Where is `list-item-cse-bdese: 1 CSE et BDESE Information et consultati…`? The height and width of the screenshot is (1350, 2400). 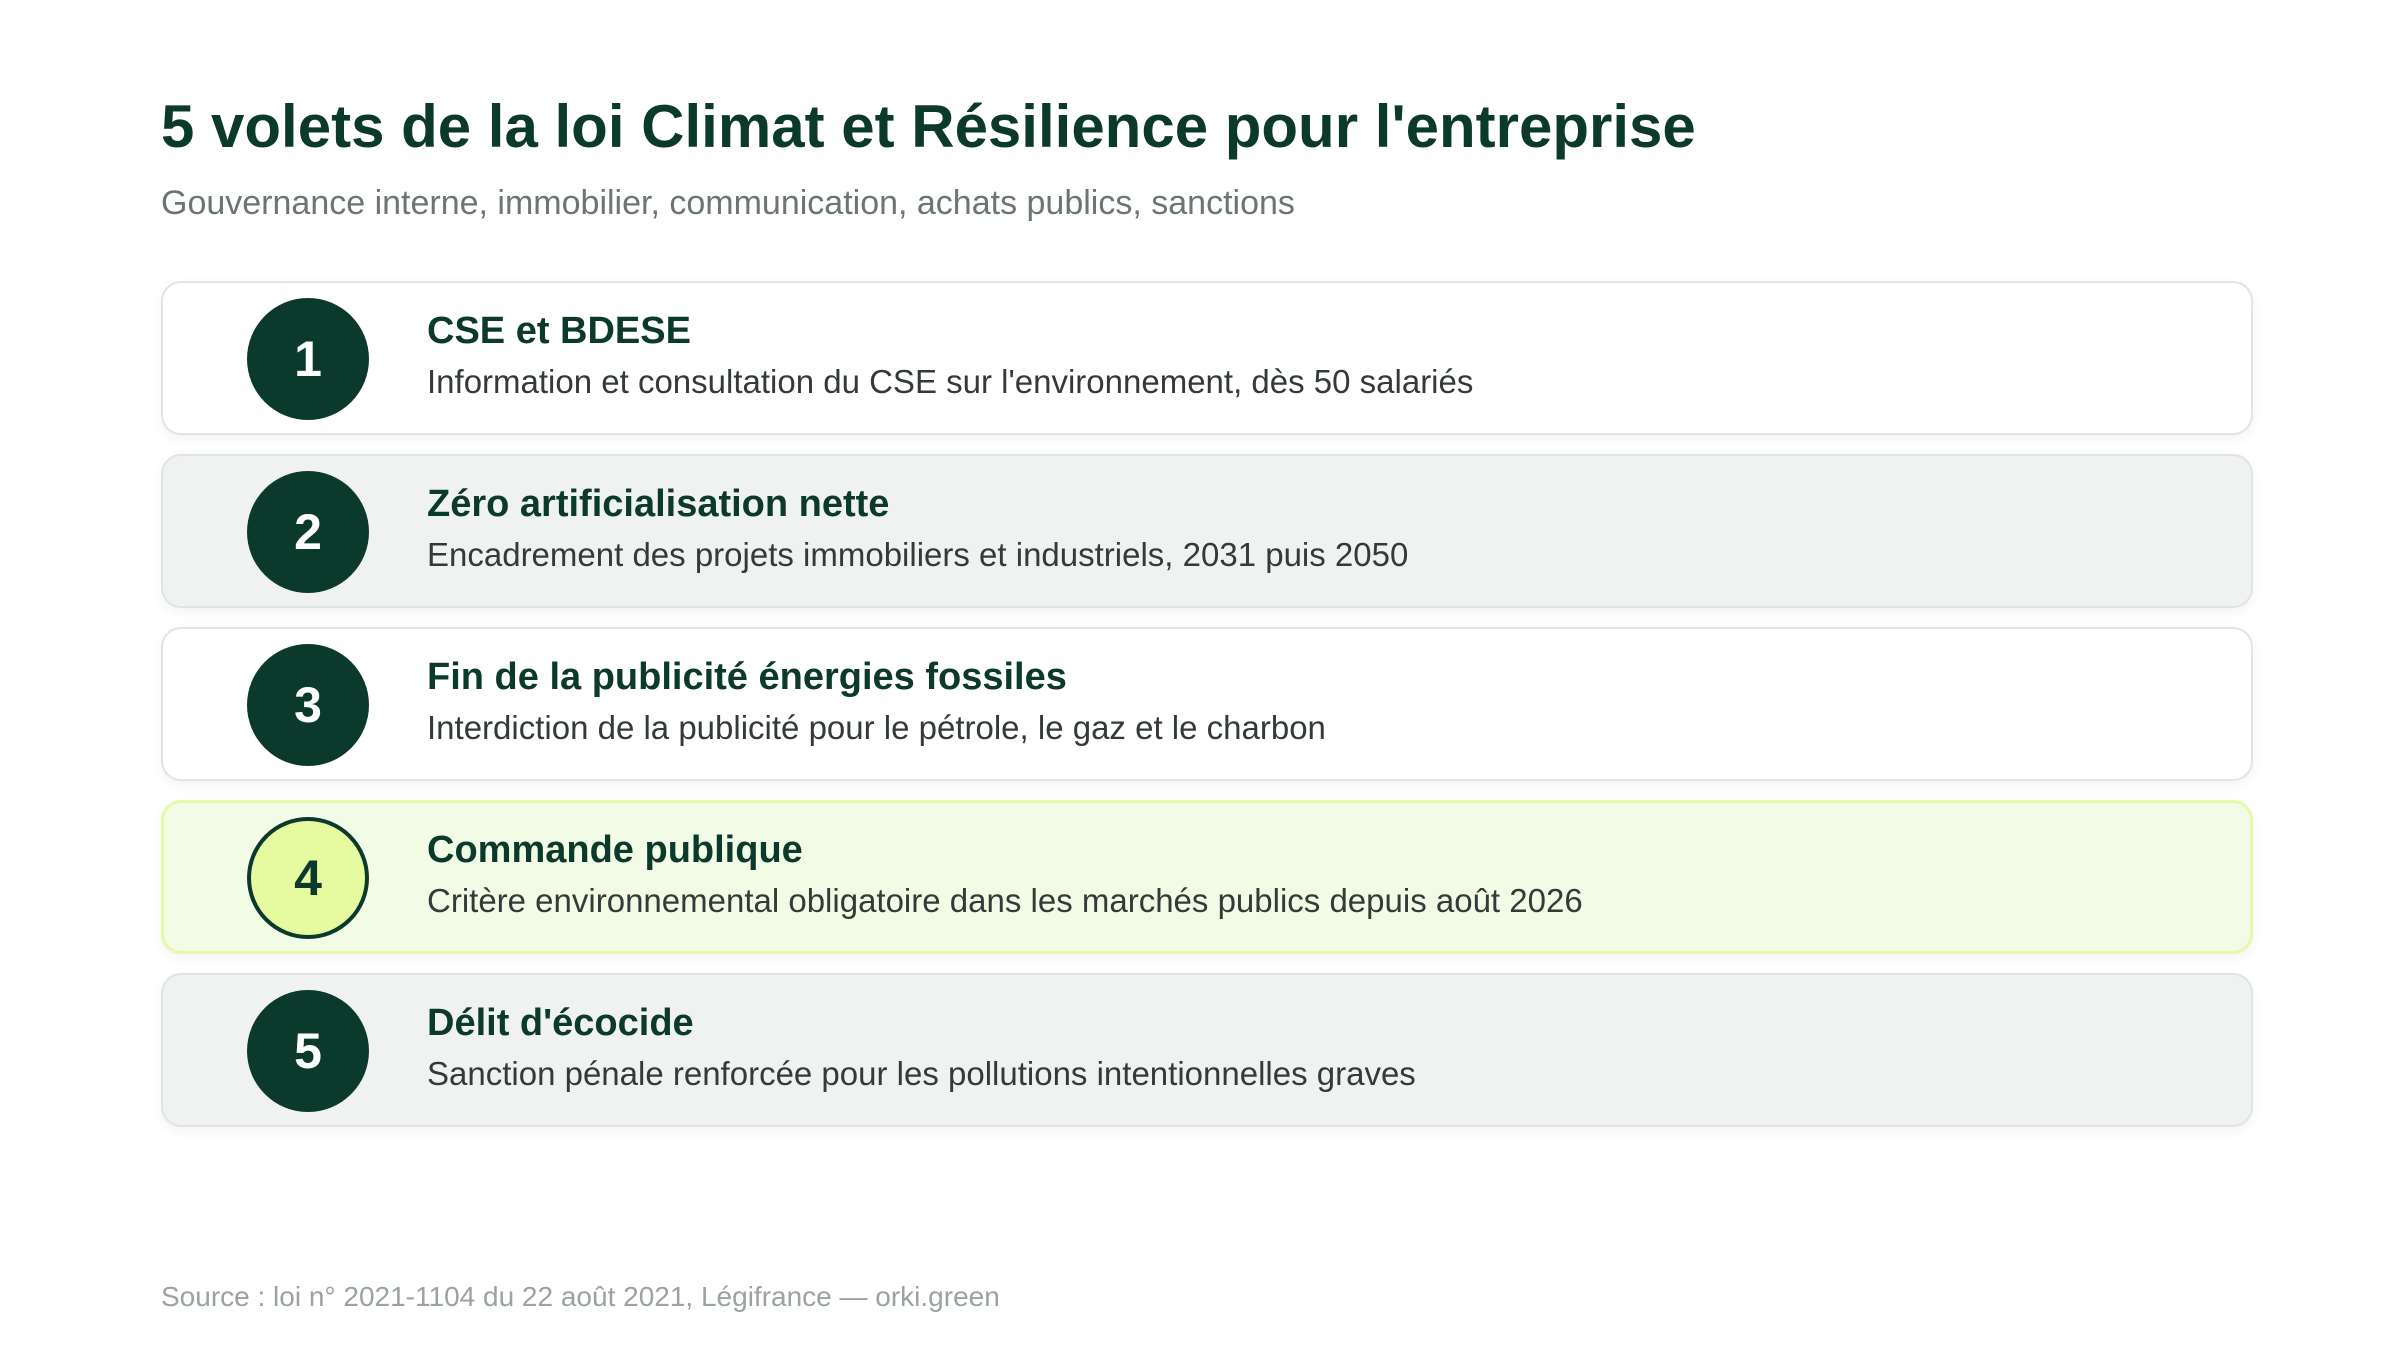 list-item-cse-bdese: 1 CSE et BDESE Information et consultati… is located at coordinates (1207, 358).